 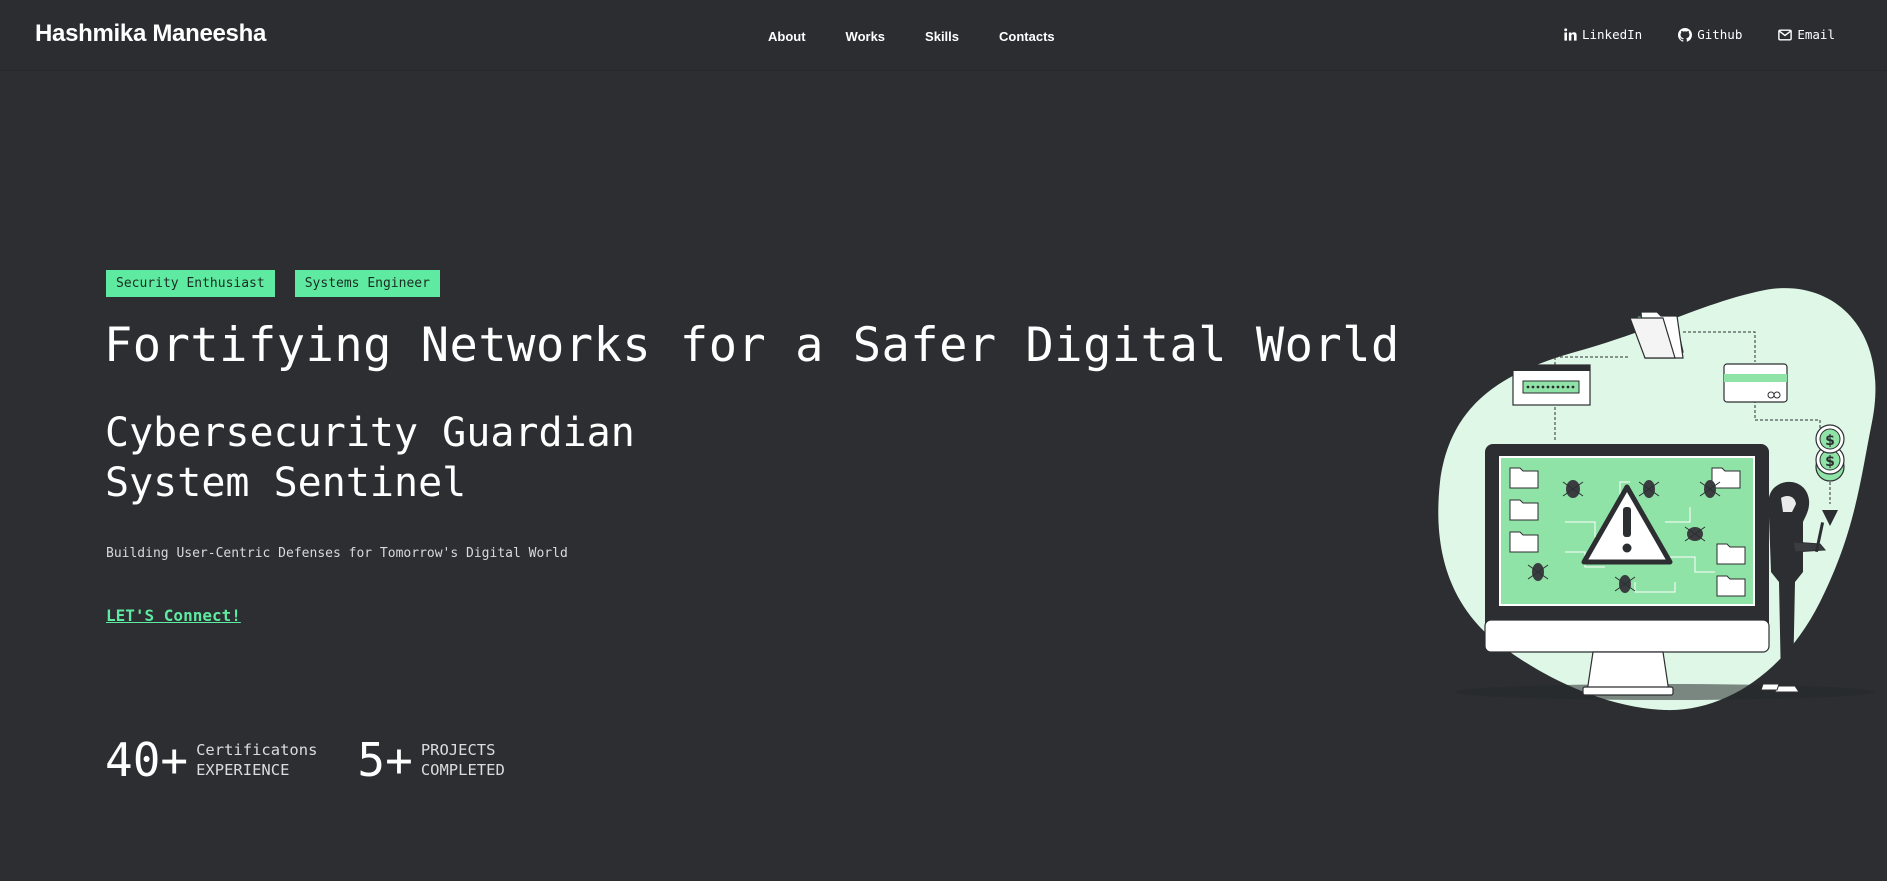 I want to click on email-link: Email, so click(x=1806, y=34).